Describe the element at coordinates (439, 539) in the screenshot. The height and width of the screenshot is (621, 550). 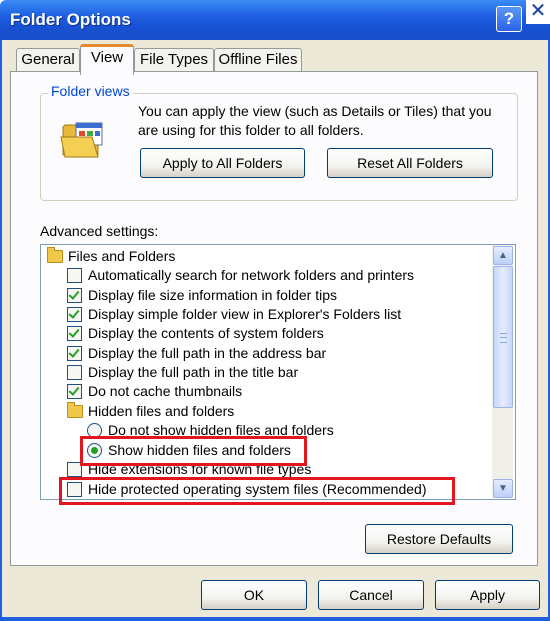
I see `restore-defaults-button: Restore Defaults` at that location.